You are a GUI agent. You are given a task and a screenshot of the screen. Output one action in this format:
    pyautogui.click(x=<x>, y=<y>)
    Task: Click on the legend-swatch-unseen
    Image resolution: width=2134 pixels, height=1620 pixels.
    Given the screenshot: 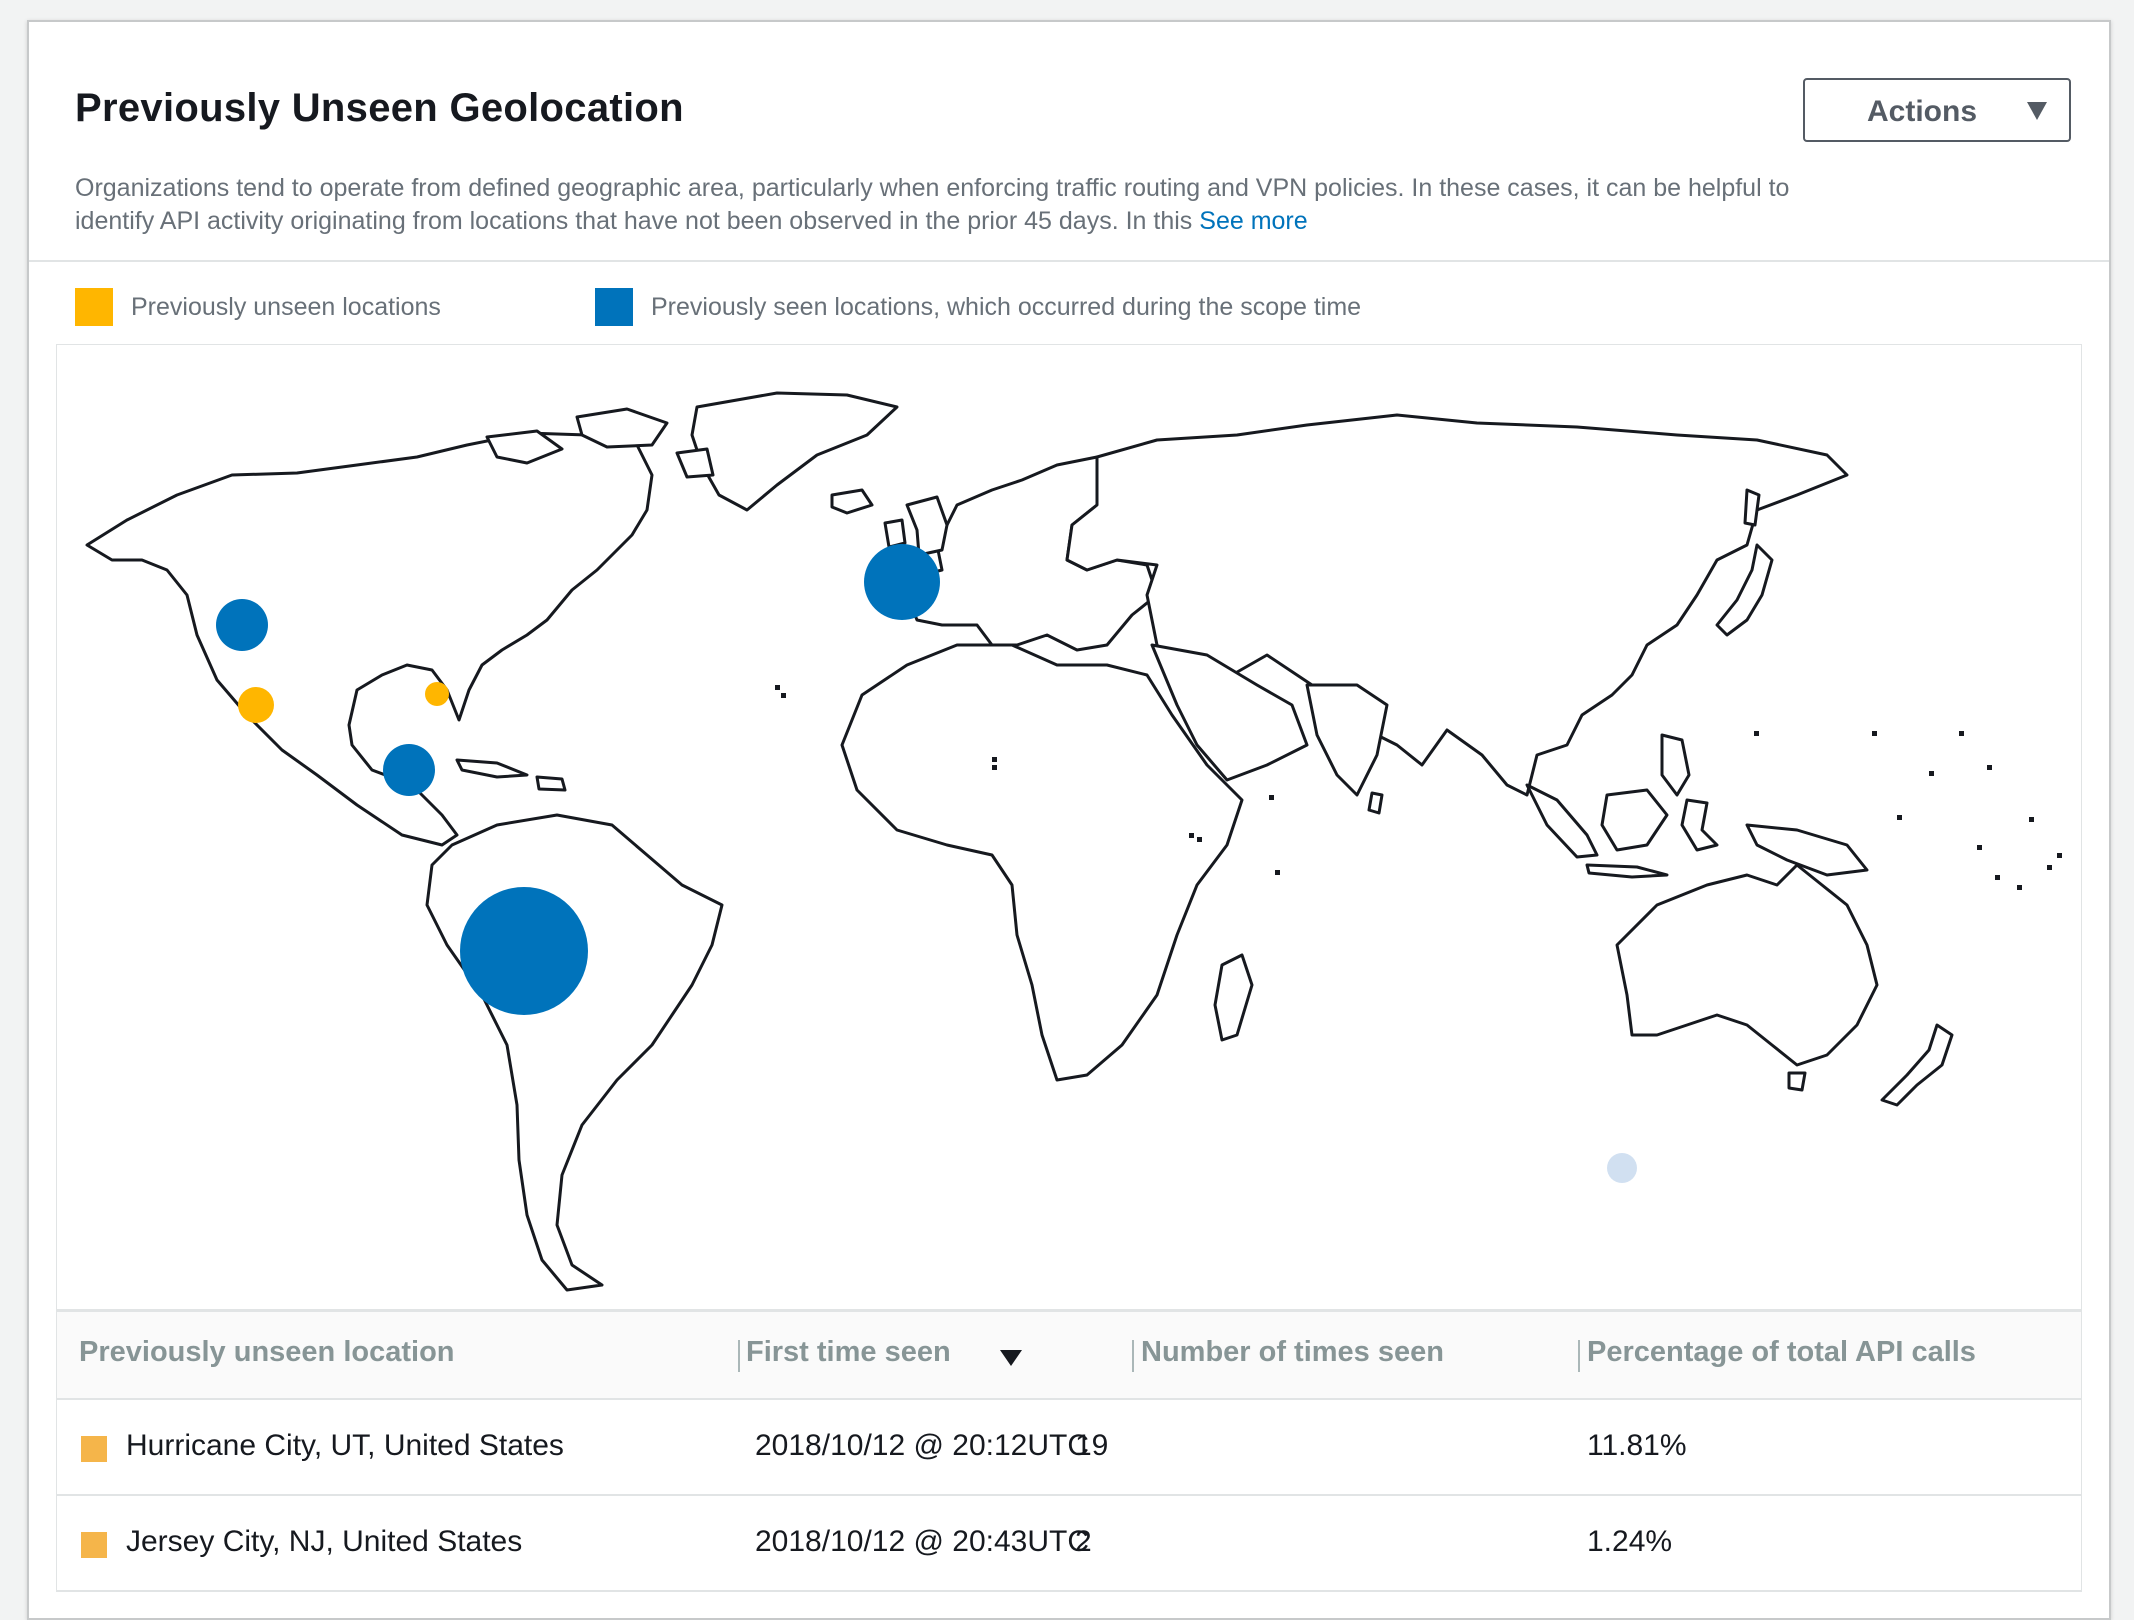 What is the action you would take?
    pyautogui.click(x=94, y=307)
    